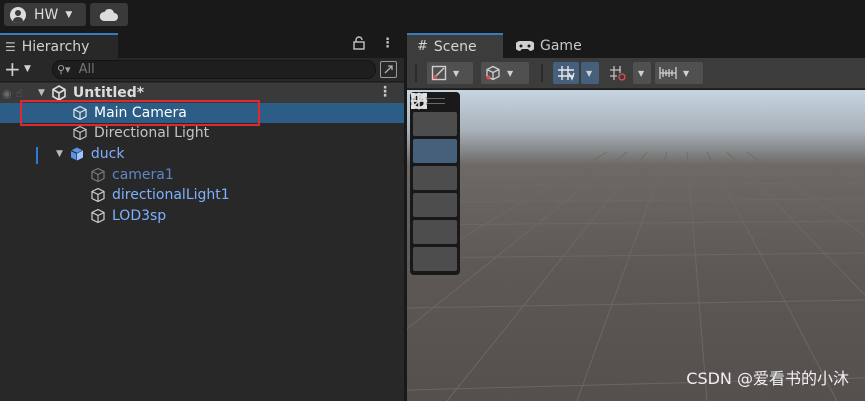 The width and height of the screenshot is (865, 401). I want to click on hierarchy-item-duck: ▼ duck, so click(202, 154).